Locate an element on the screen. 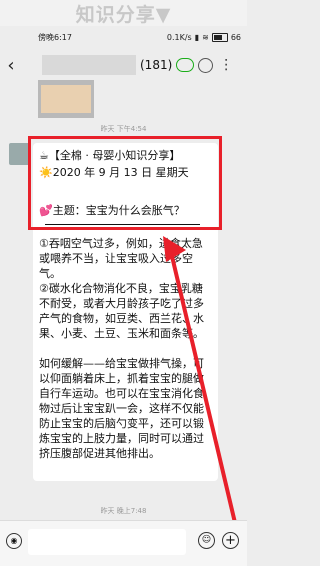 The height and width of the screenshot is (566, 320). voice-icon: ◉ is located at coordinates (14, 541).